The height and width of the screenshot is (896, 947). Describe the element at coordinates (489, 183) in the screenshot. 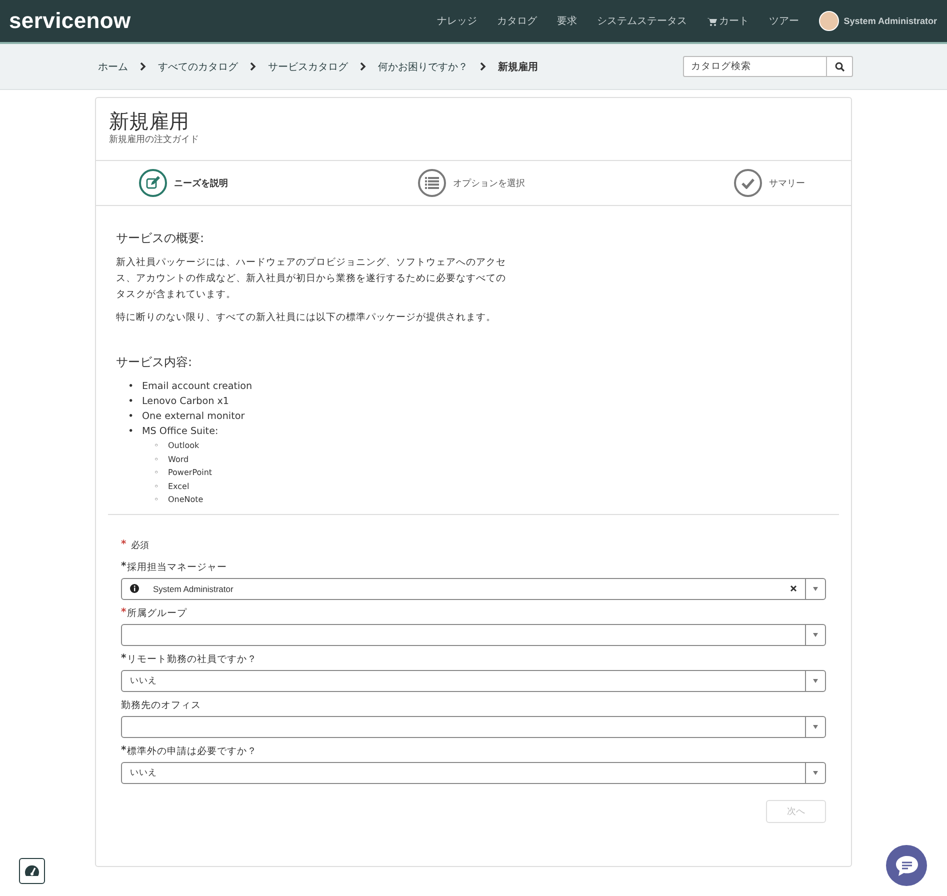

I see `step-label: オプションを選択` at that location.